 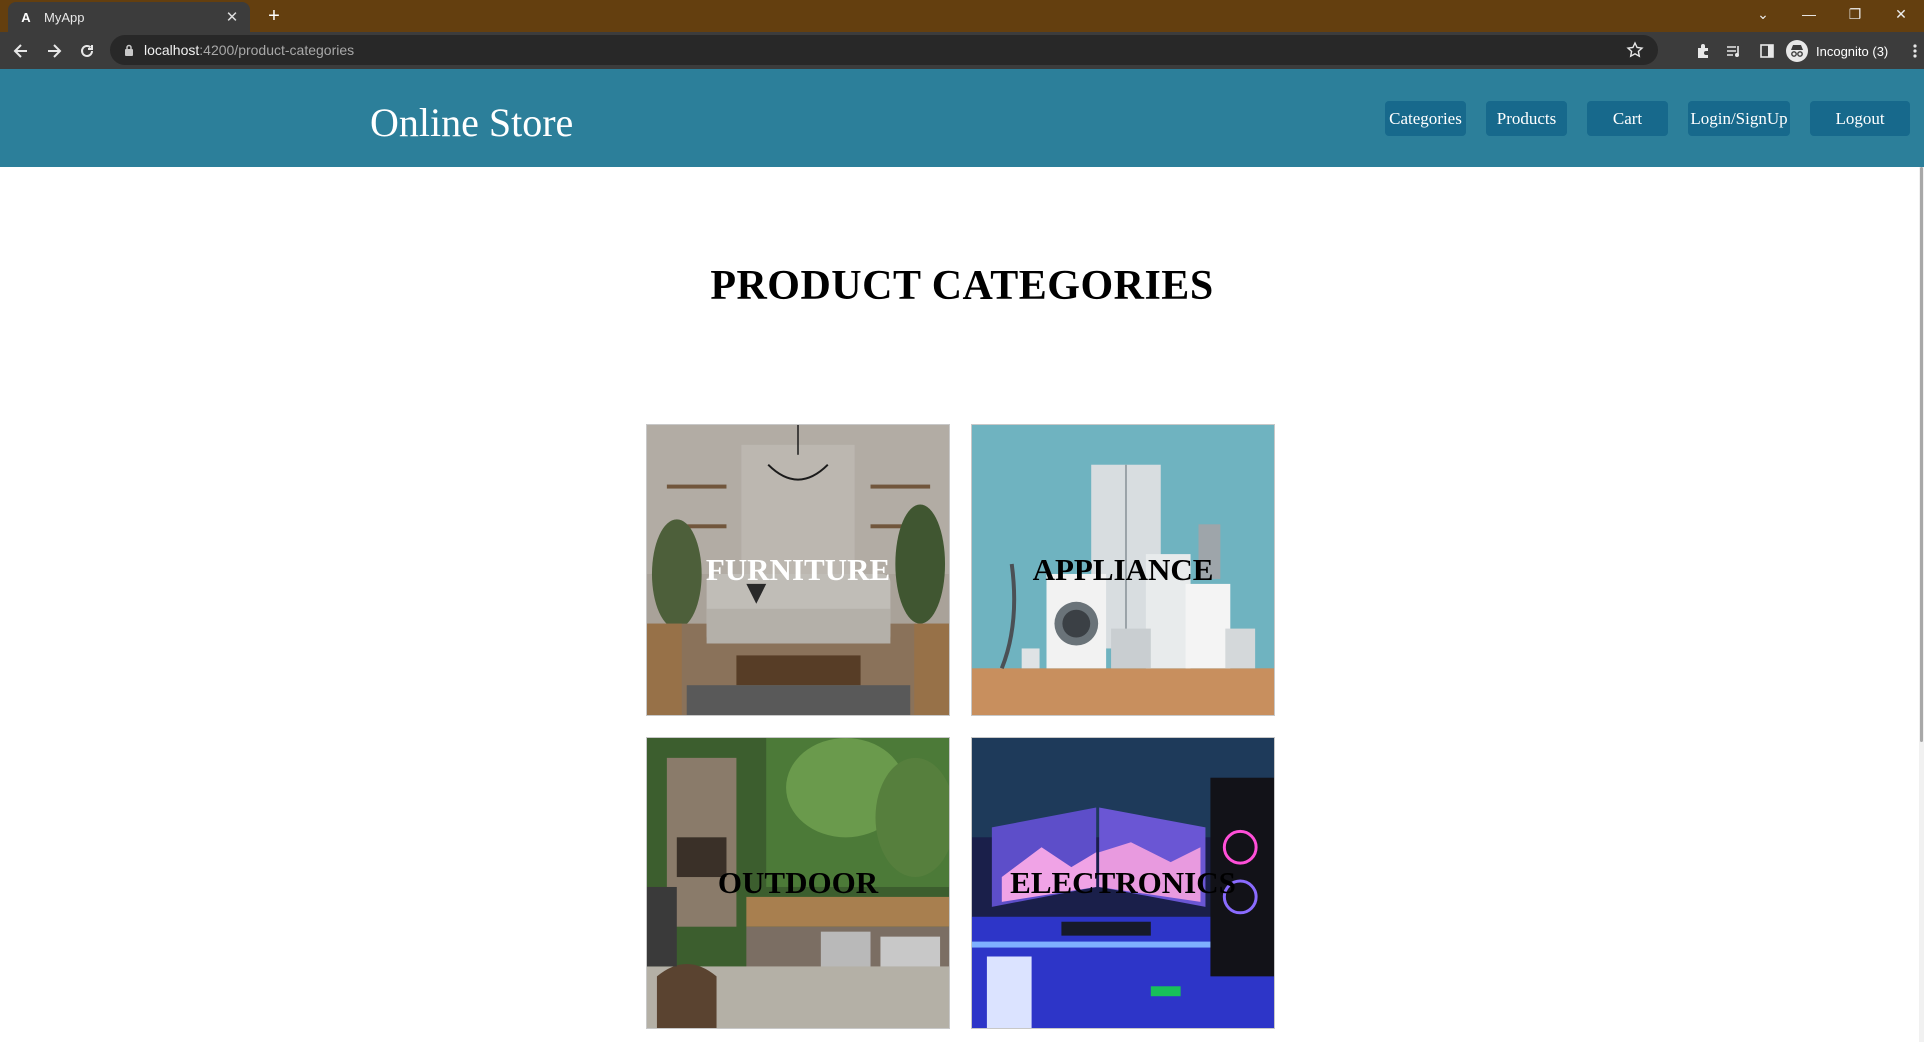 I want to click on restore-icon: ❐, so click(x=1855, y=14).